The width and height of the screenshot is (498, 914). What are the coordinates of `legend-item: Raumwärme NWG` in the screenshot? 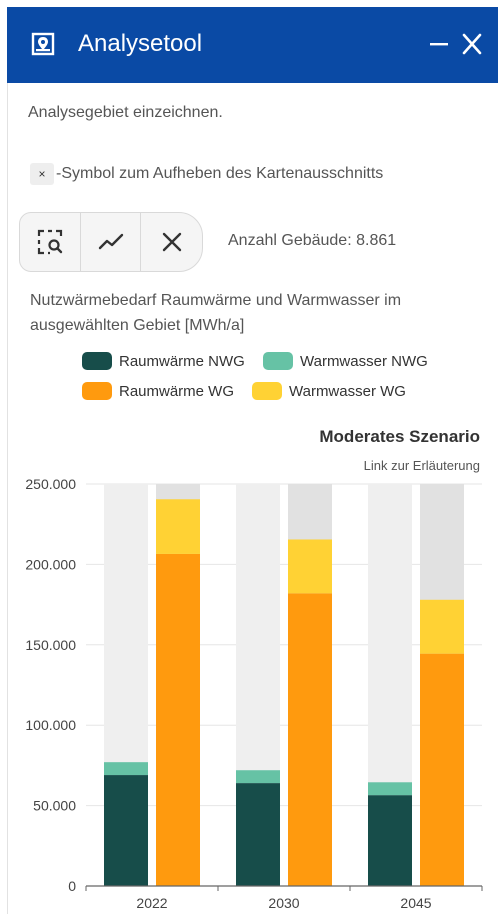 It's located at (163, 361).